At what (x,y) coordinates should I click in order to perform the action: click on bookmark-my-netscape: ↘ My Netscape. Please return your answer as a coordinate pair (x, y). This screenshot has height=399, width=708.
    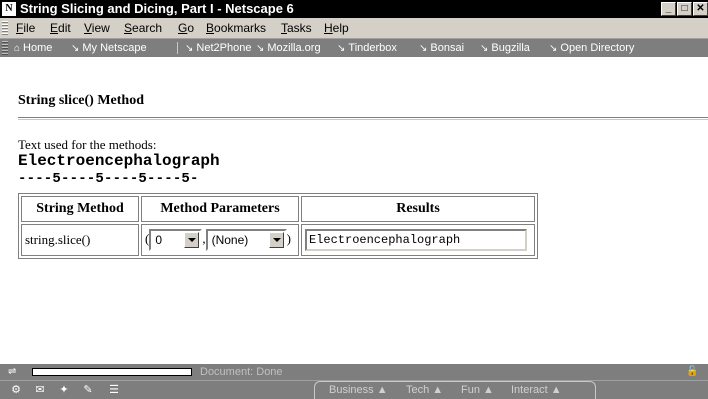
    Looking at the image, I should click on (109, 48).